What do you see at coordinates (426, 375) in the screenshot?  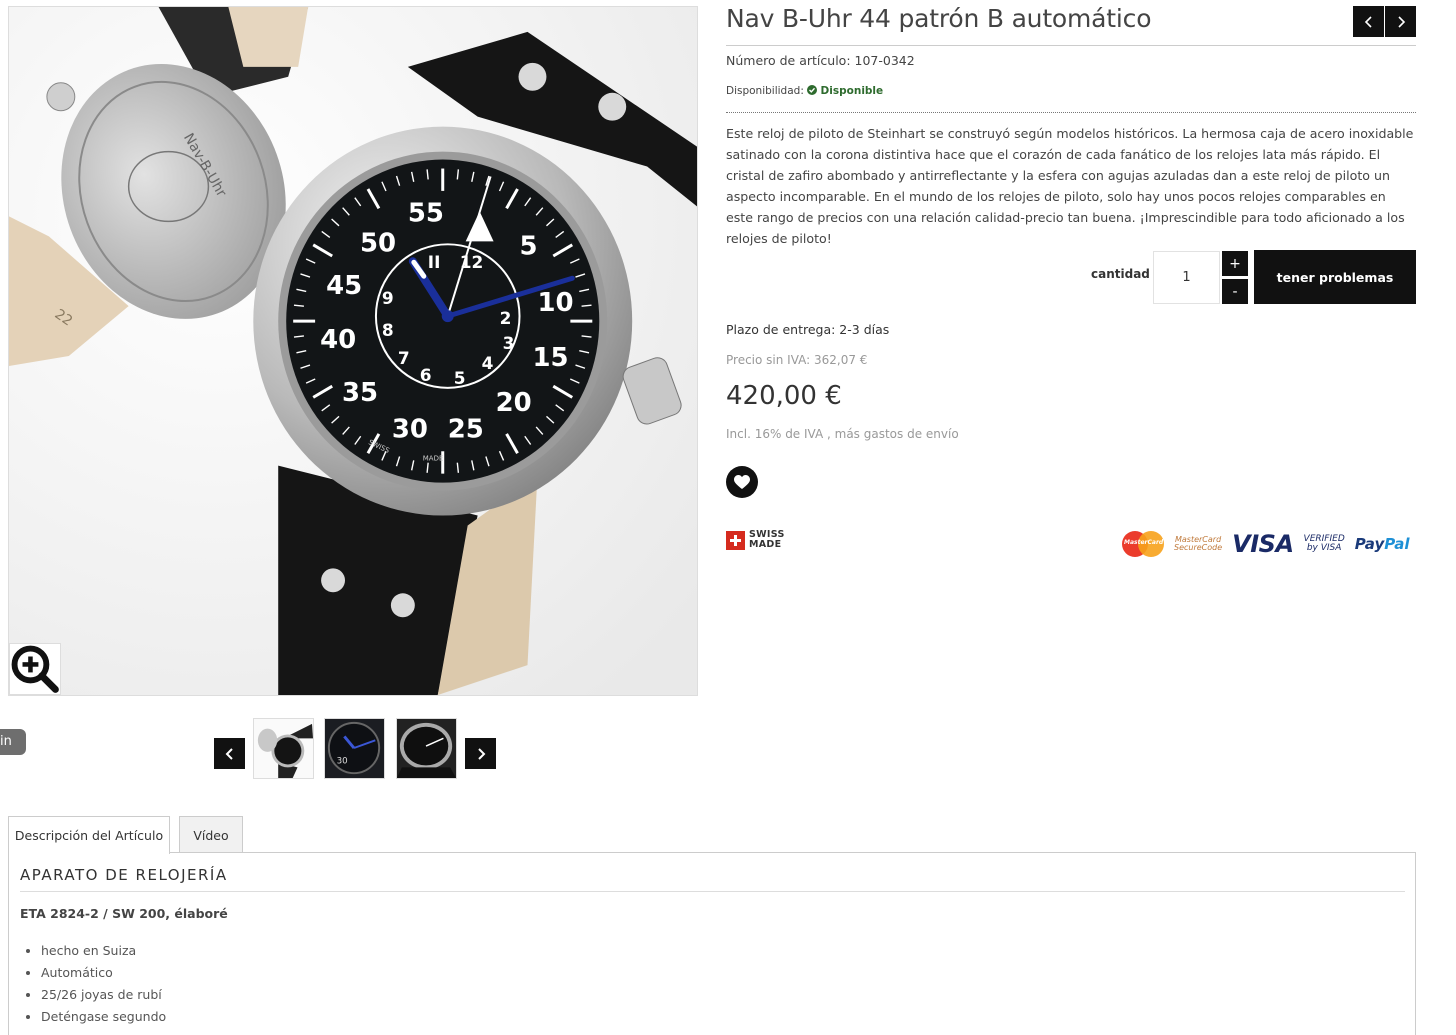 I see `hour-number: 6` at bounding box center [426, 375].